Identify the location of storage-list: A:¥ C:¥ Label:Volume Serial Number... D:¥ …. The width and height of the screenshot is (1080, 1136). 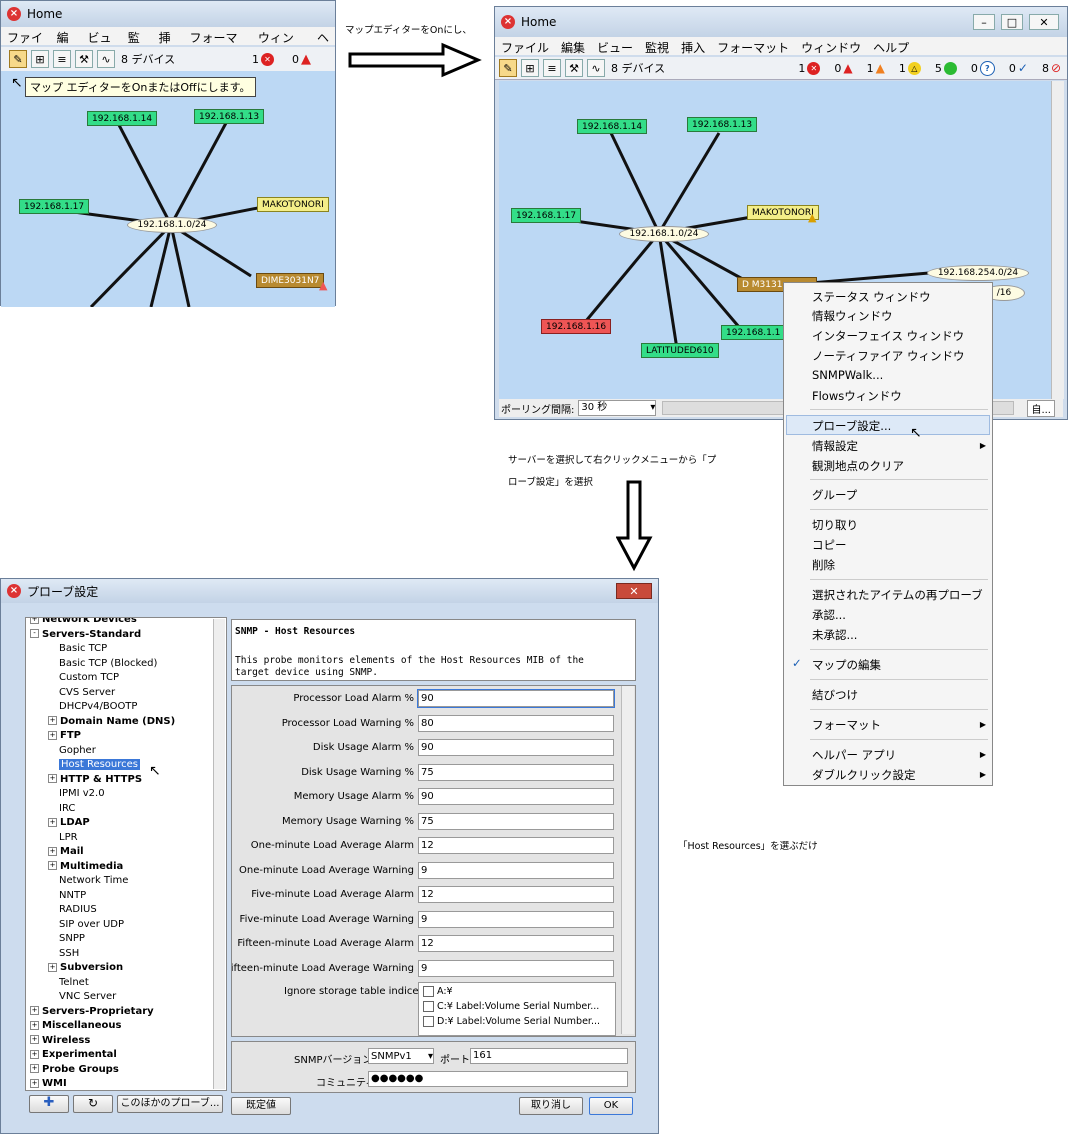
(517, 1009).